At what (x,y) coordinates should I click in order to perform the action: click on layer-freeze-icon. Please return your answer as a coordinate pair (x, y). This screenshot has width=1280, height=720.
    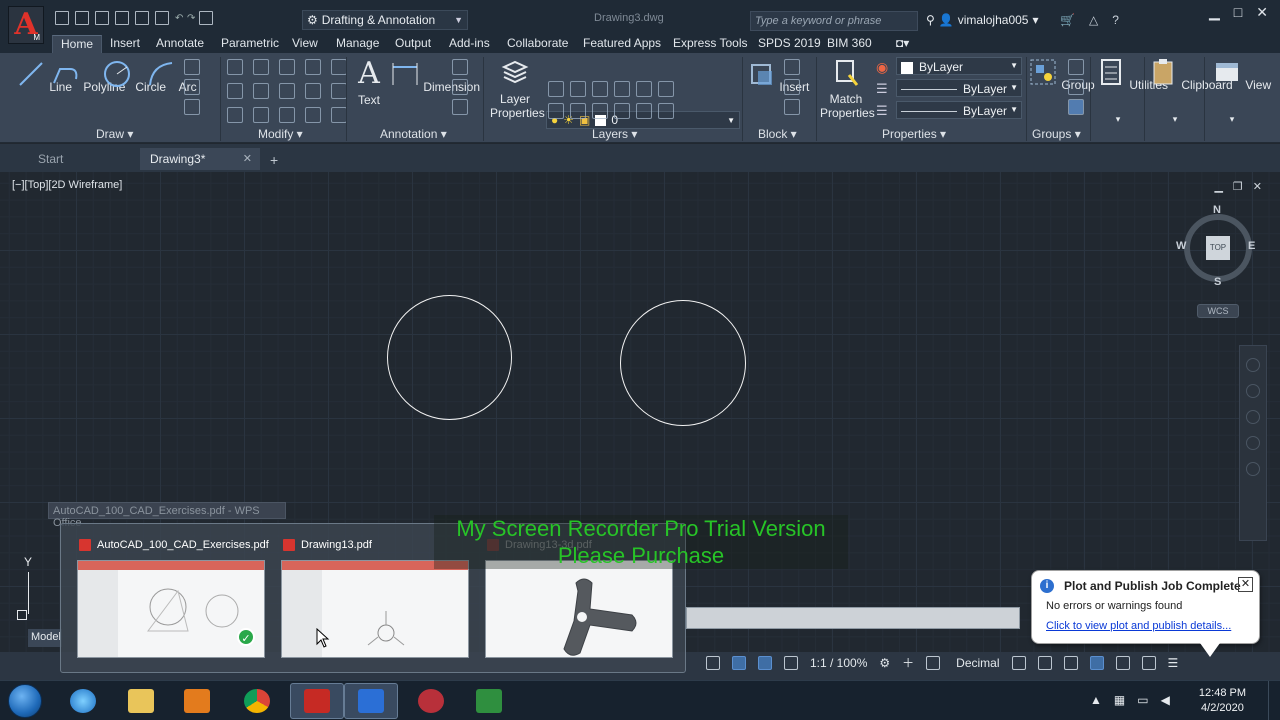
    Looking at the image, I should click on (600, 89).